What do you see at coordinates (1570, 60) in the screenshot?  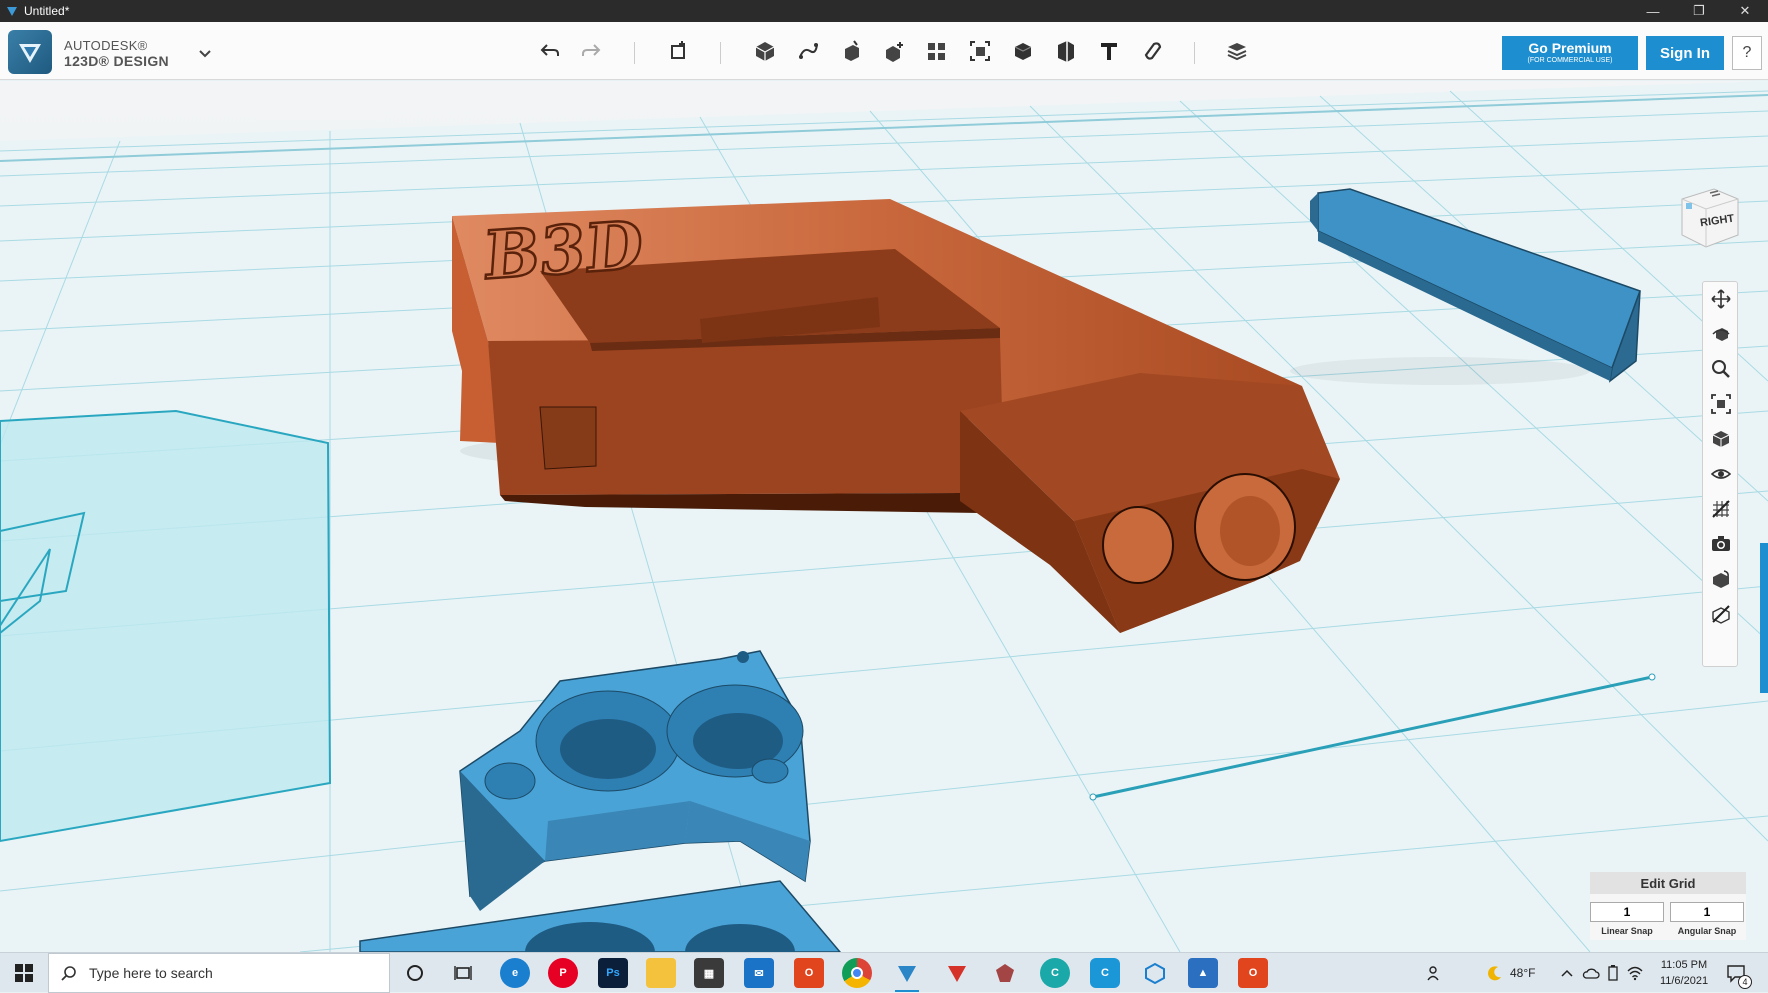 I see `go-premium-sublabel: (FOR COMMERCIAL USE)` at bounding box center [1570, 60].